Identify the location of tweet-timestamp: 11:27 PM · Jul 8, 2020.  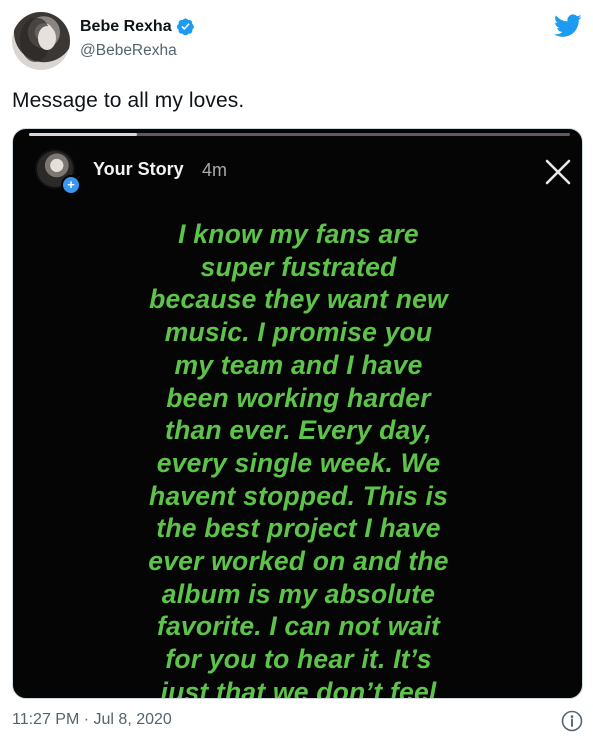
(92, 720).